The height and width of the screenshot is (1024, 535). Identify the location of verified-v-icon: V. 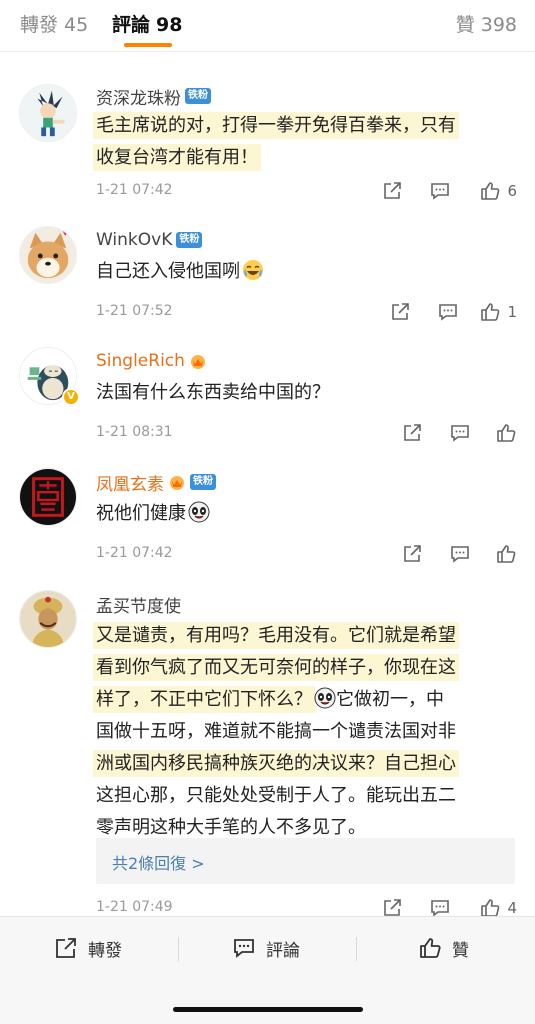
(71, 397).